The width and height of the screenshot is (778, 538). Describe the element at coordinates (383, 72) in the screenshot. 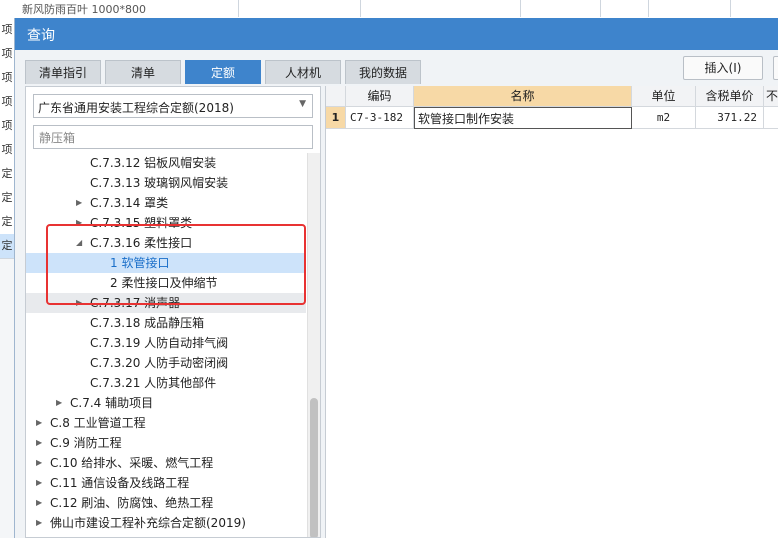

I see `tab-my-data: 我的数据` at that location.